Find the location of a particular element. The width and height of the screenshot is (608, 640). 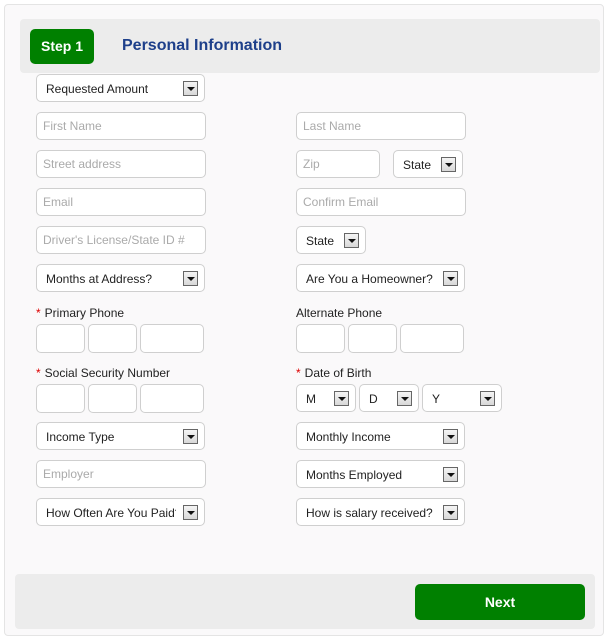

alternate-phone-prefix-field is located at coordinates (372, 338).